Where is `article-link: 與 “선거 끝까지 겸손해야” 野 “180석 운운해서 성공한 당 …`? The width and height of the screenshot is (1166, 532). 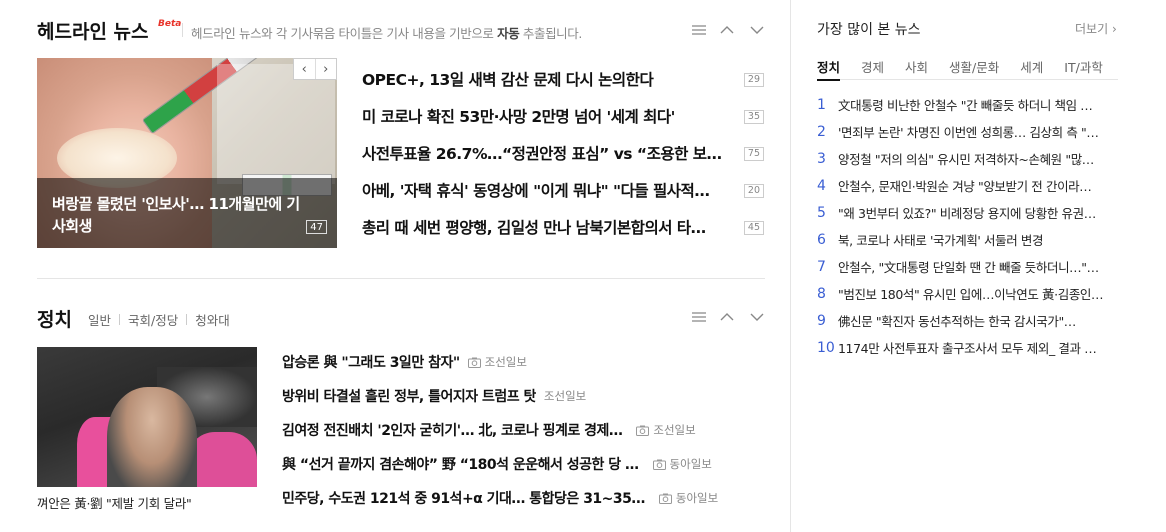 article-link: 與 “선거 끝까지 겸손해야” 野 “180석 운운해서 성공한 당 … is located at coordinates (460, 464).